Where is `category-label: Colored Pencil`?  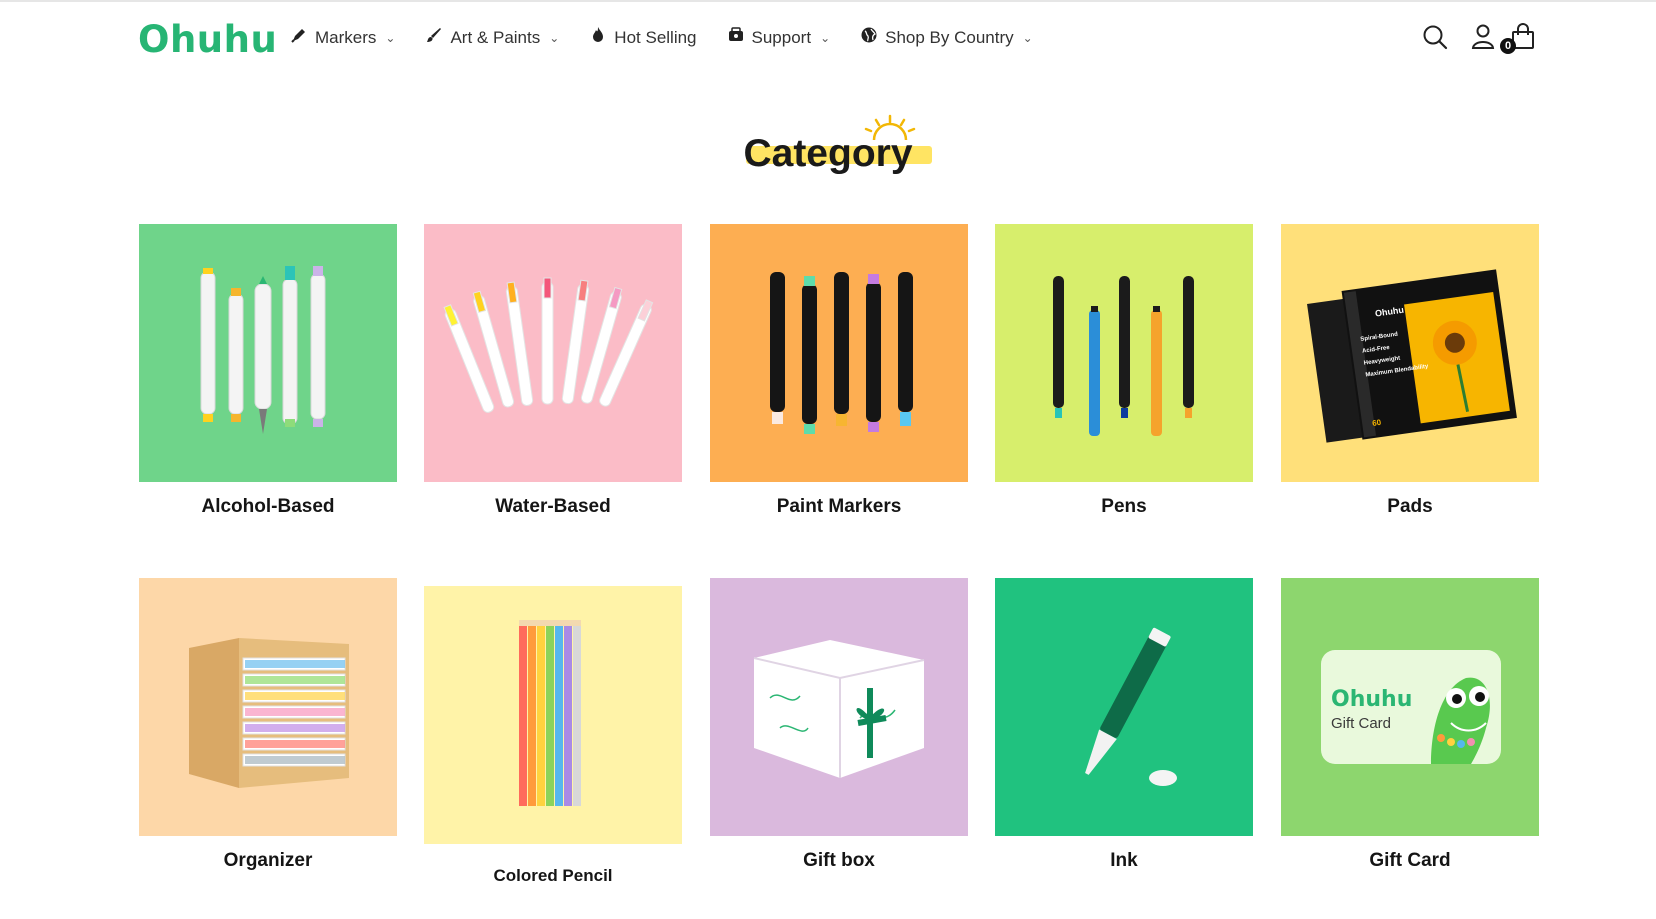
category-label: Colored Pencil is located at coordinates (553, 875).